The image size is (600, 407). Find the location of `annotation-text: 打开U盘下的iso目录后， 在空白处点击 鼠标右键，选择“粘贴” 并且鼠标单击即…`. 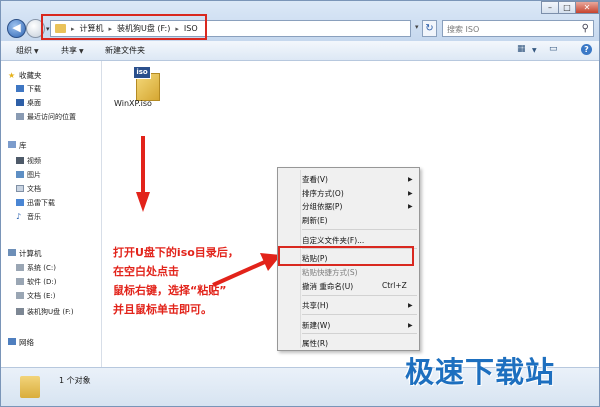

annotation-text: 打开U盘下的iso目录后， 在空白处点击 鼠标右键，选择“粘贴” 并且鼠标单击即… is located at coordinates (176, 281).